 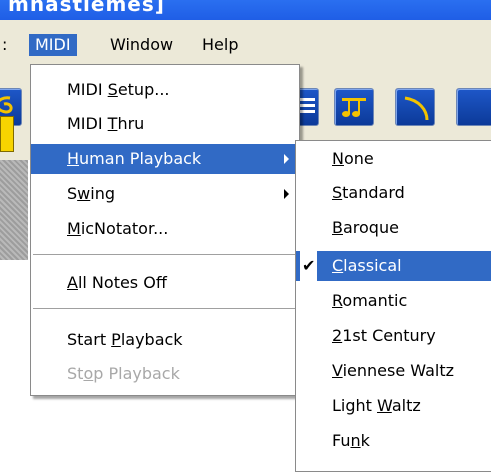 I want to click on submenu-item-baroque: Baroque, so click(x=393, y=228).